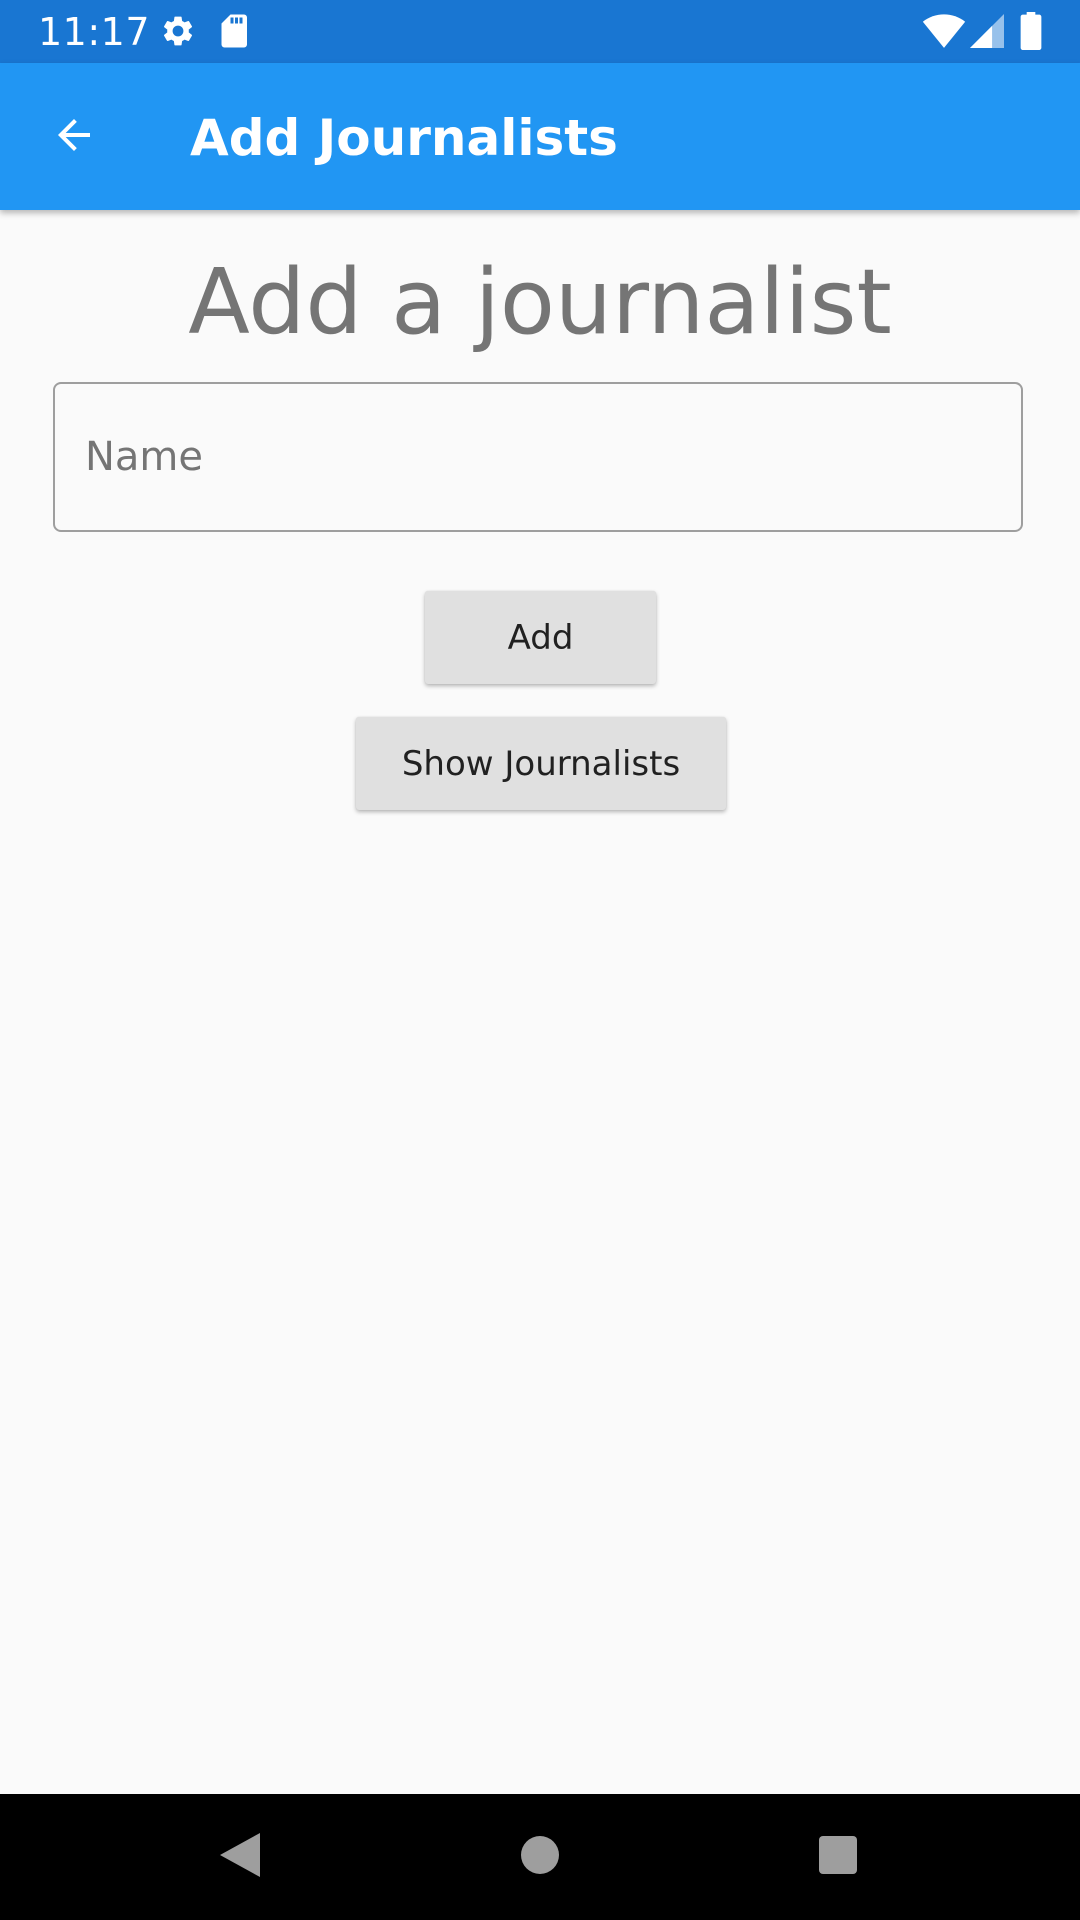  I want to click on back-button, so click(74, 137).